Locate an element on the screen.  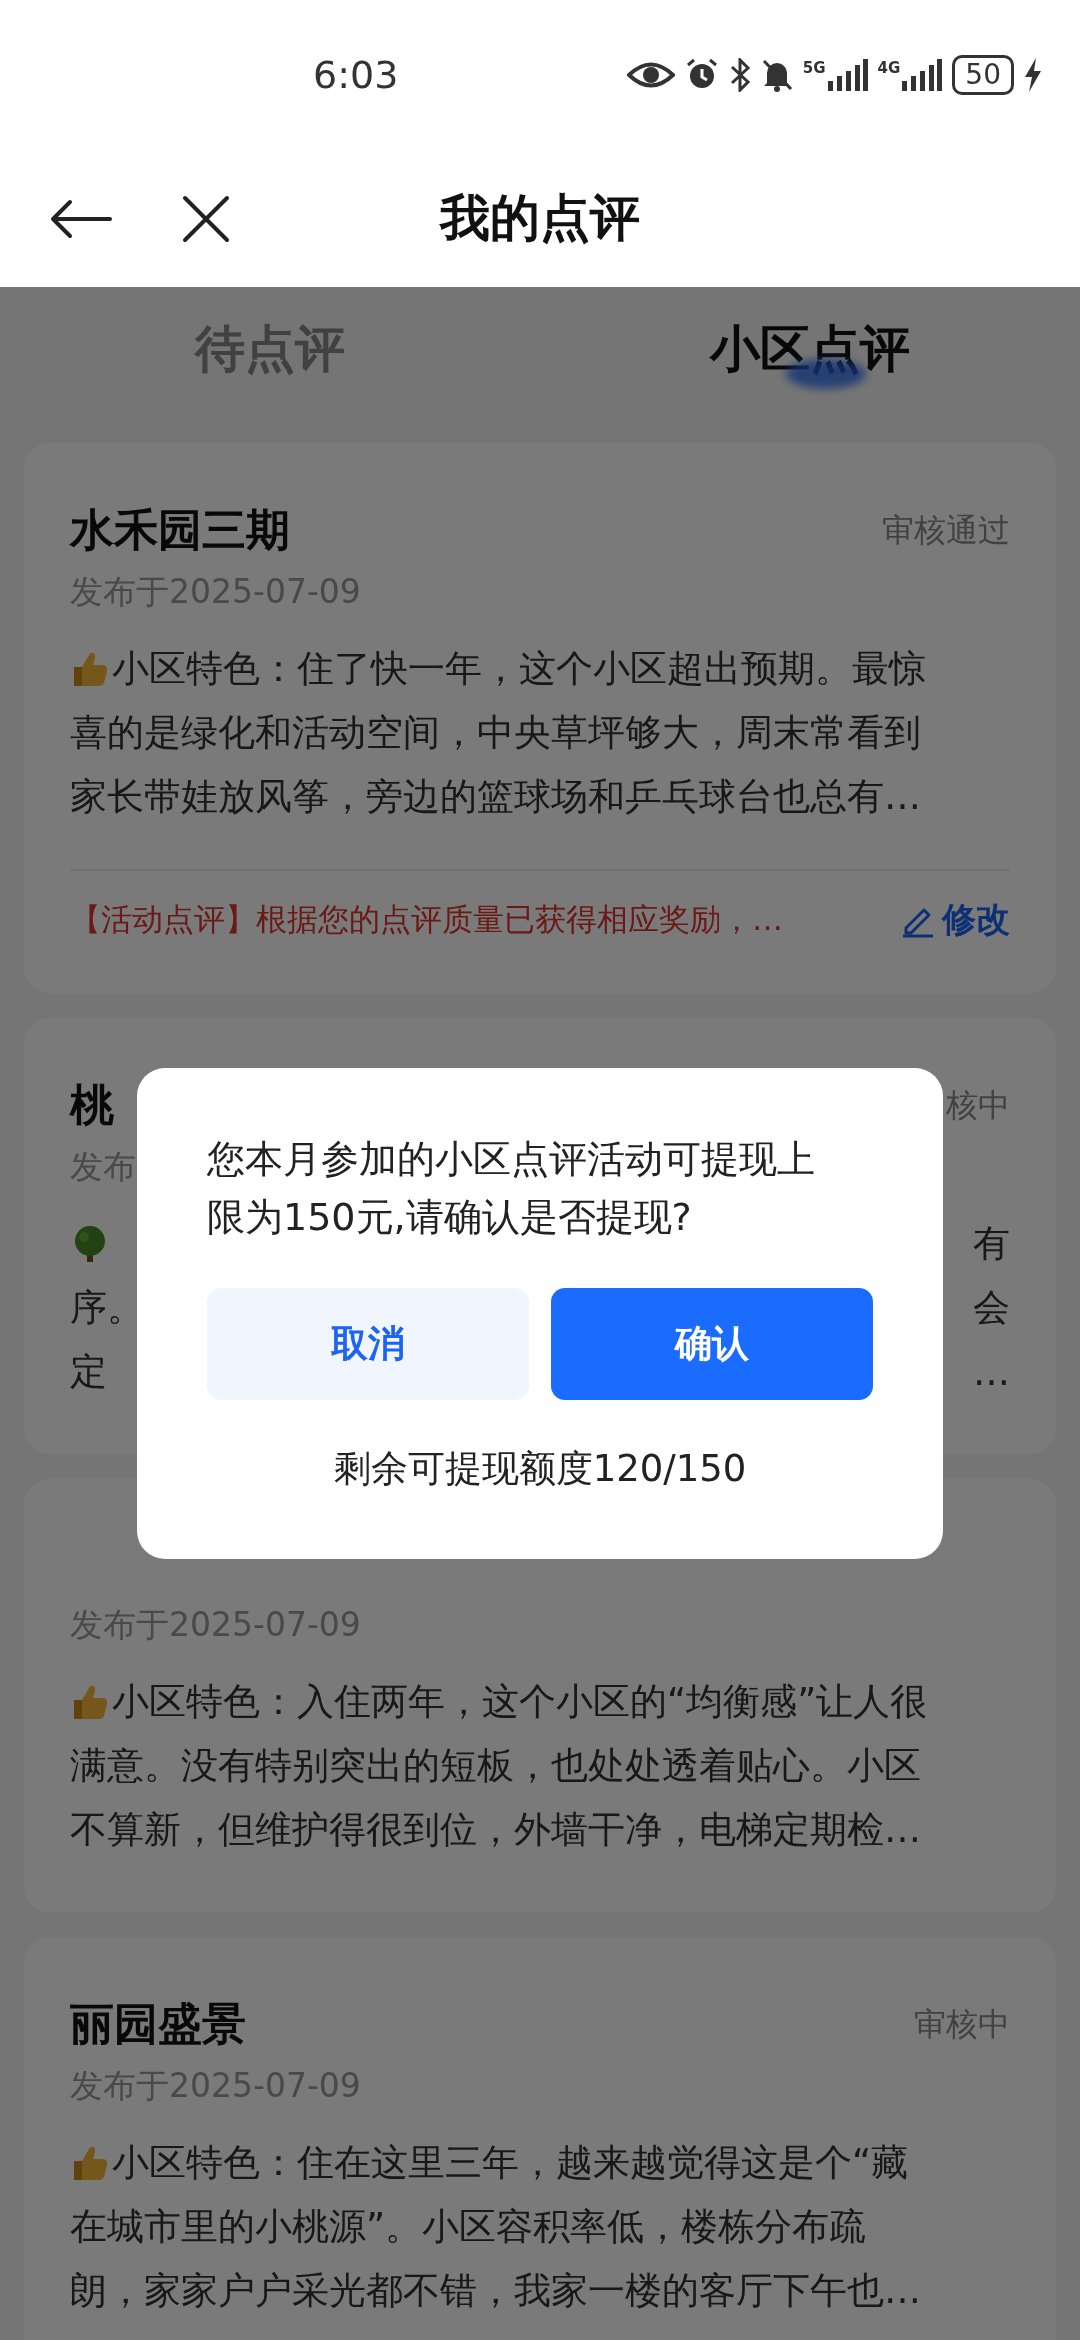
tab: 小区点评 is located at coordinates (810, 348).